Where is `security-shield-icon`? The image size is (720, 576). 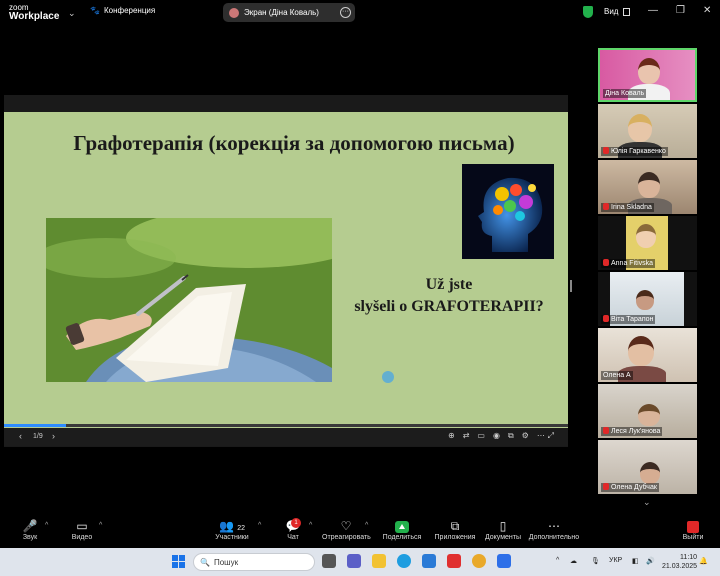 security-shield-icon is located at coordinates (588, 12).